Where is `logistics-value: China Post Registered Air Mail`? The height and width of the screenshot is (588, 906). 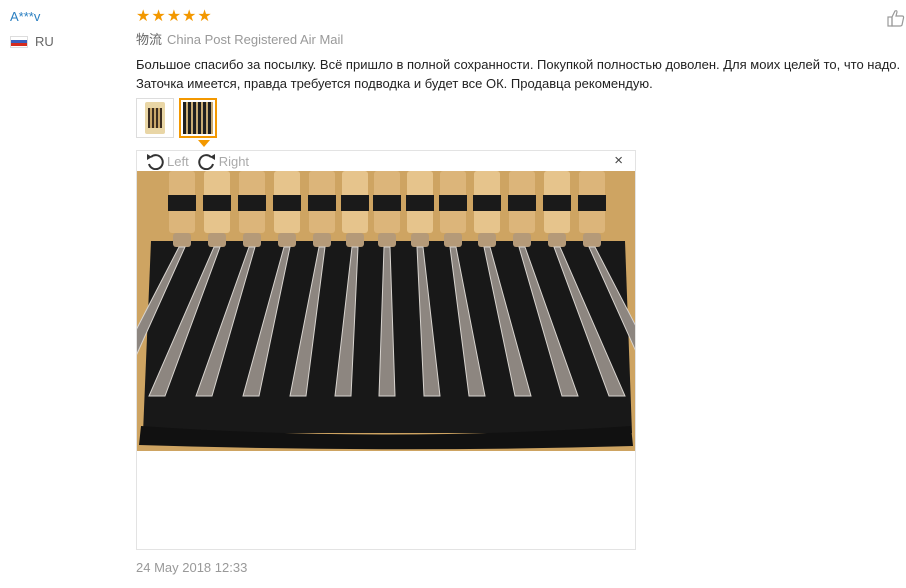
logistics-value: China Post Registered Air Mail is located at coordinates (255, 39).